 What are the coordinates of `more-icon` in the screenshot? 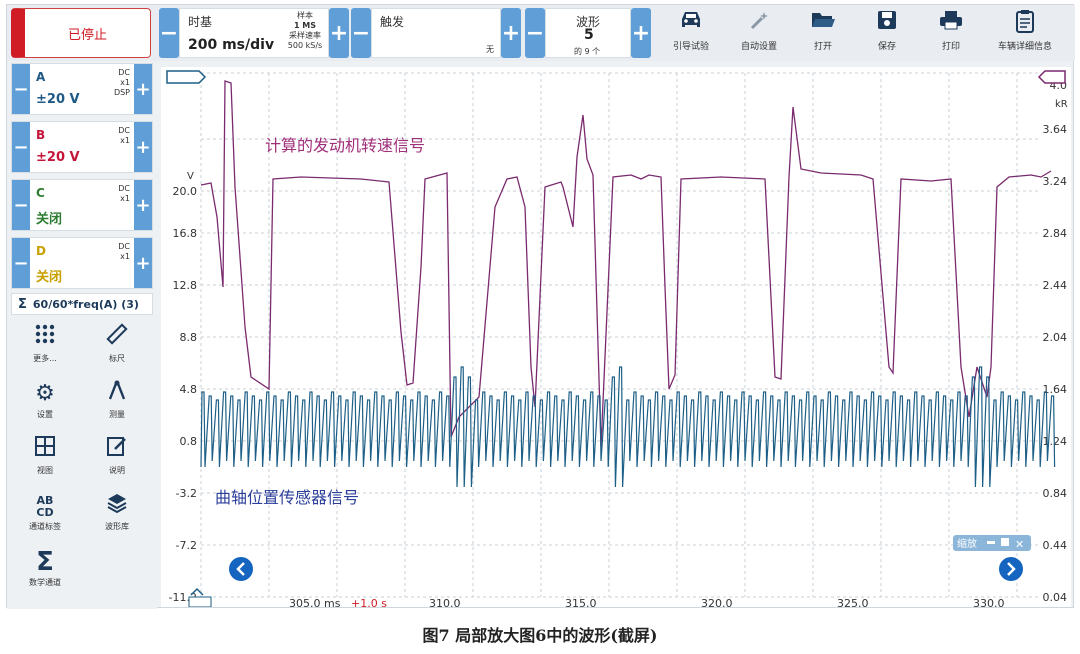 It's located at (45, 338).